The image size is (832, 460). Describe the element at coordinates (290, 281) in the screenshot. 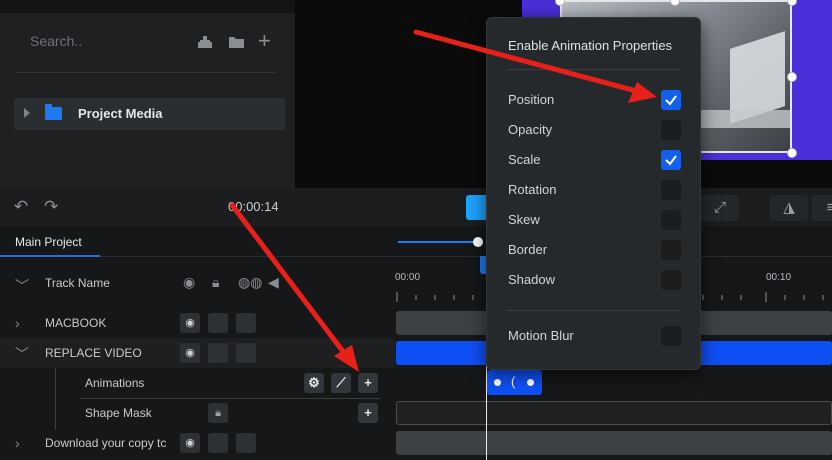

I see `arrow-to-add-animation` at that location.